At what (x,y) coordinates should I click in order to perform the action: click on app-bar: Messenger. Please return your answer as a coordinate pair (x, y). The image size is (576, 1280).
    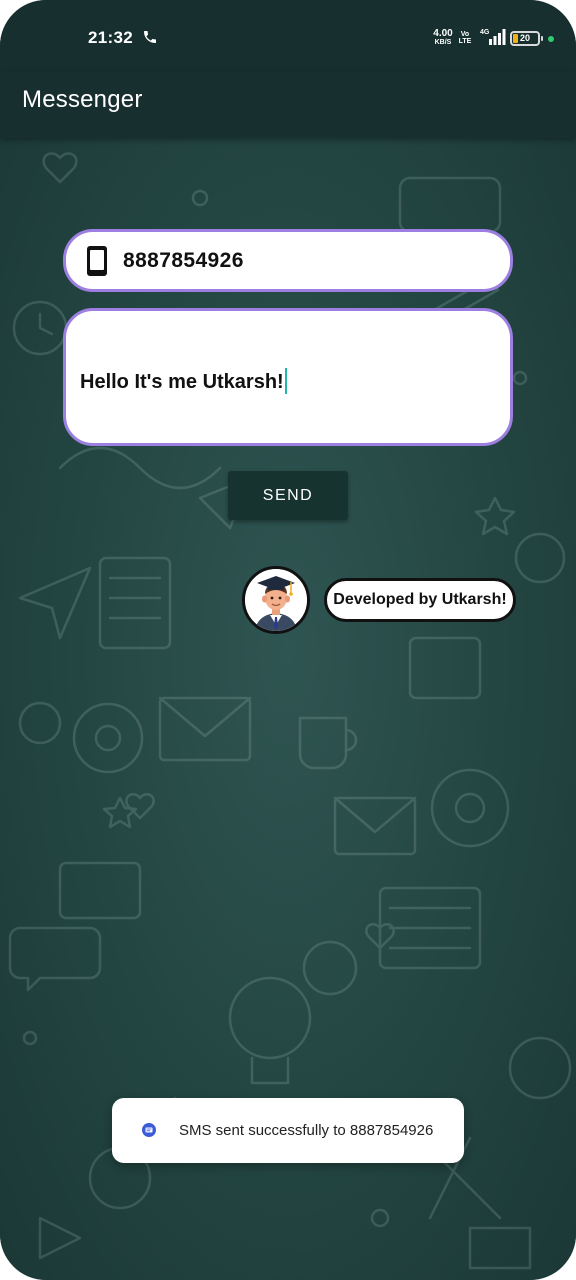
    Looking at the image, I should click on (288, 105).